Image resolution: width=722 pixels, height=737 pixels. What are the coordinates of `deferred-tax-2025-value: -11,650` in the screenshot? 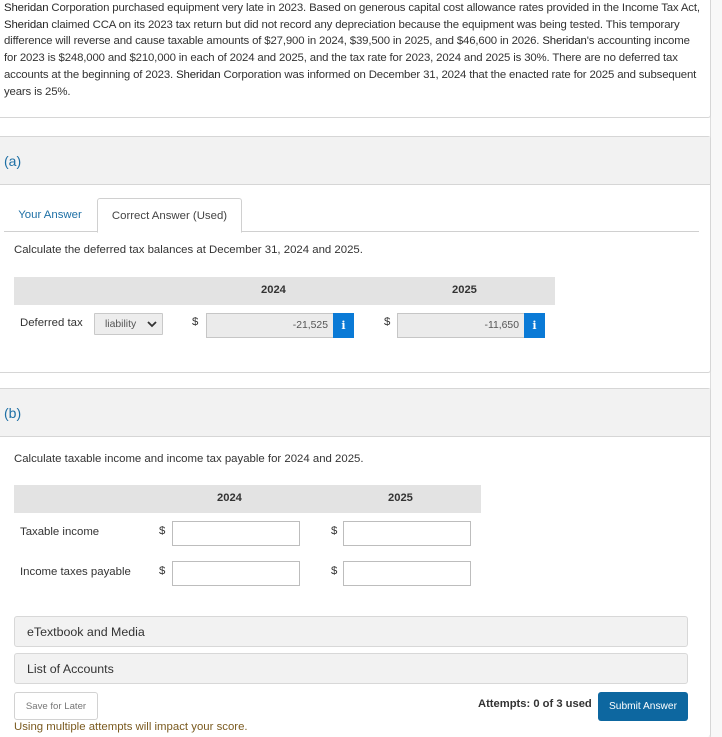 It's located at (461, 325).